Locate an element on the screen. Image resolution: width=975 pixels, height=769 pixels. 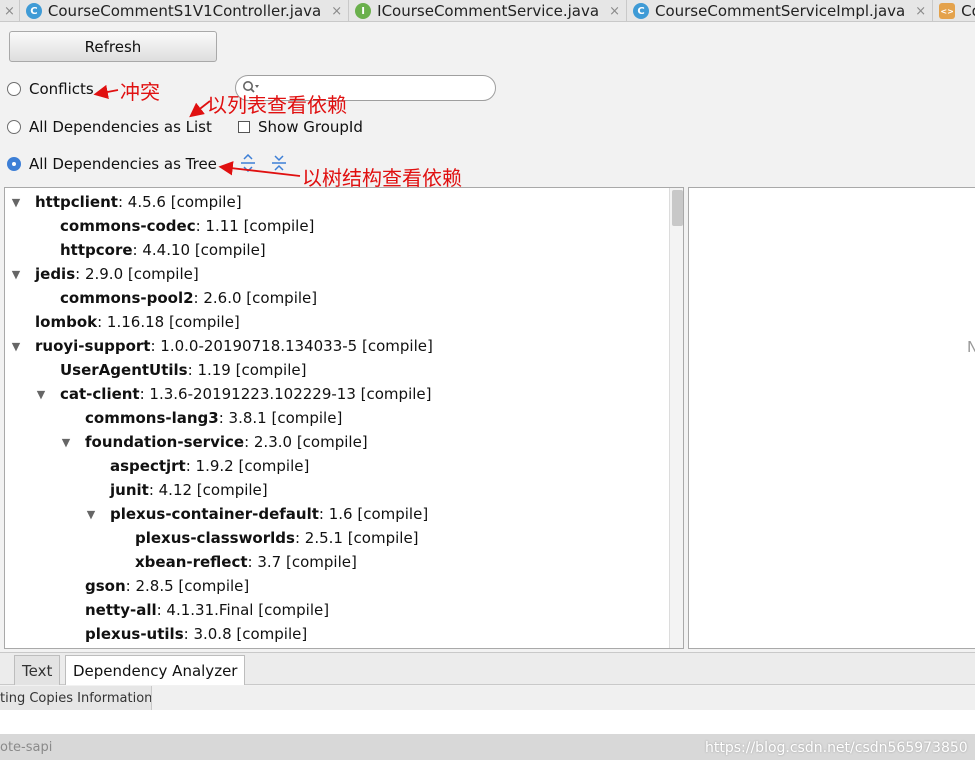
artifact-name: gson is located at coordinates (105, 586).